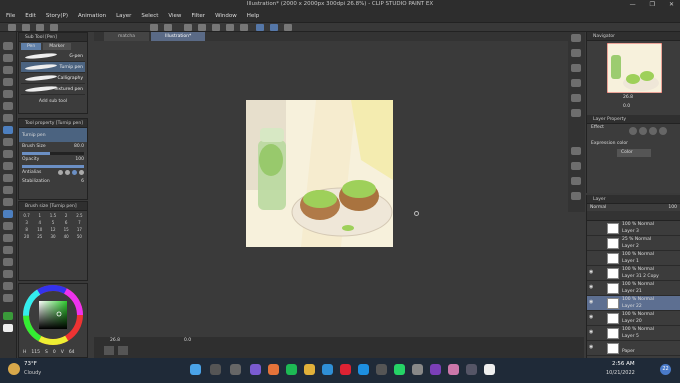 The width and height of the screenshot is (680, 383). What do you see at coordinates (53, 67) in the screenshot?
I see `brush-item-selected: Turnip pen` at bounding box center [53, 67].